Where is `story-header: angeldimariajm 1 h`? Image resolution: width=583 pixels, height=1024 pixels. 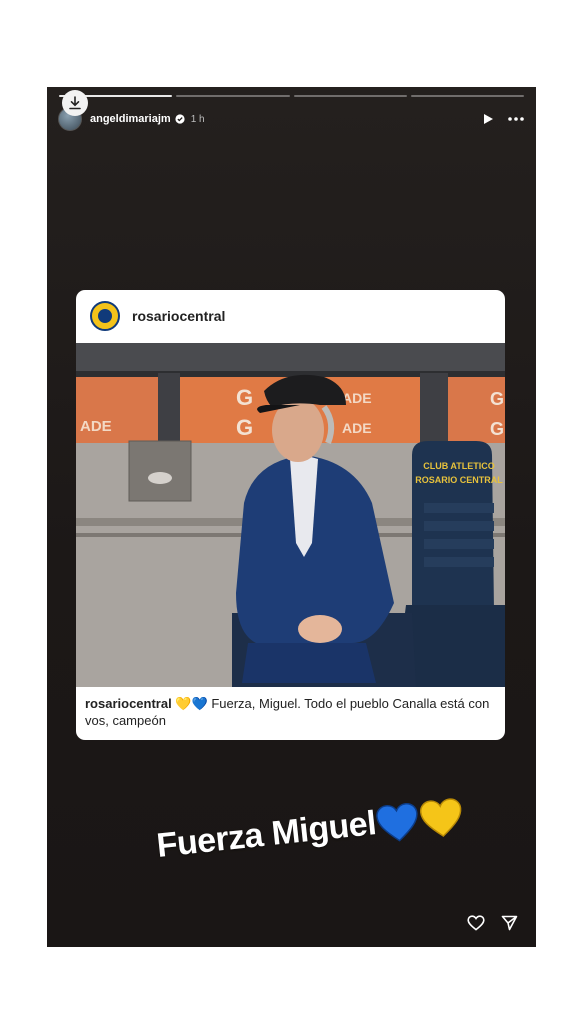
story-header: angeldimariajm 1 h is located at coordinates (291, 119).